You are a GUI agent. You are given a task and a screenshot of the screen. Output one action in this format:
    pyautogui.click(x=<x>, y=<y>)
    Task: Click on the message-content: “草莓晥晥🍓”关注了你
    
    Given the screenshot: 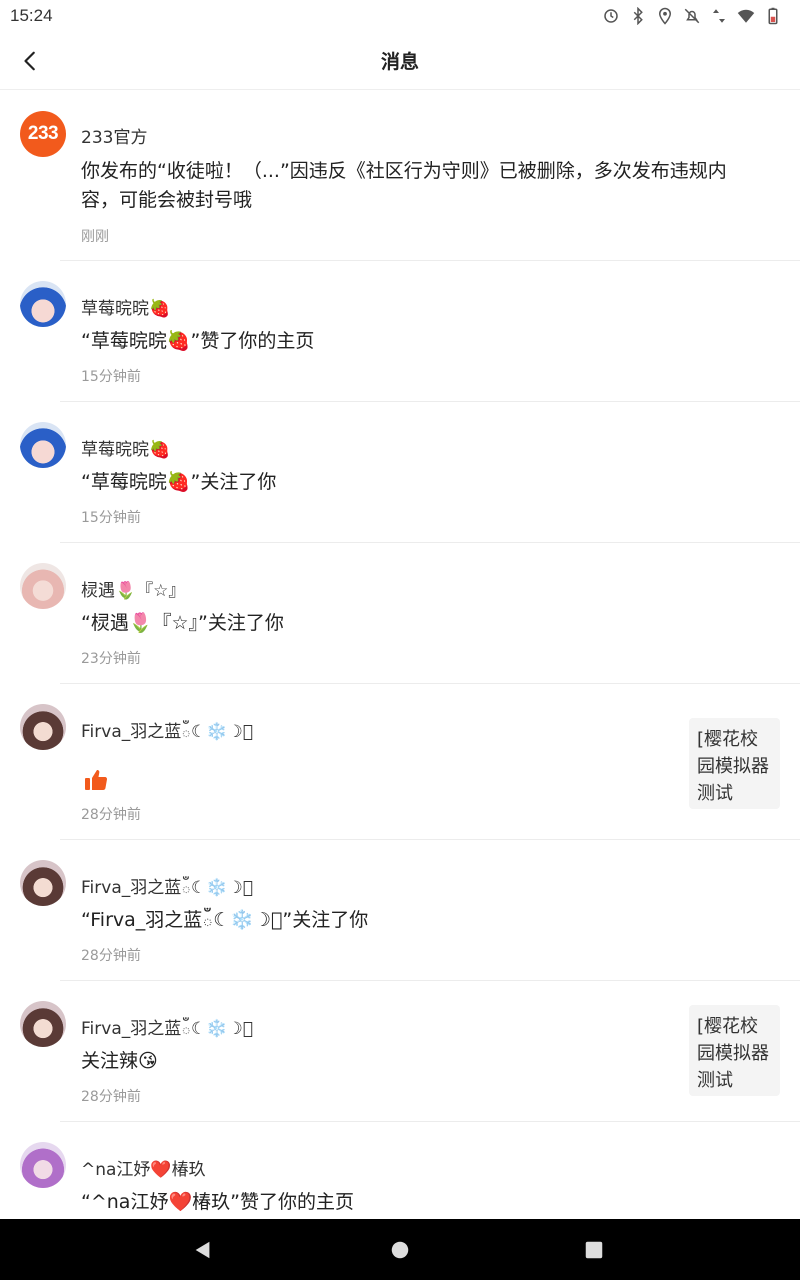 What is the action you would take?
    pyautogui.click(x=179, y=482)
    